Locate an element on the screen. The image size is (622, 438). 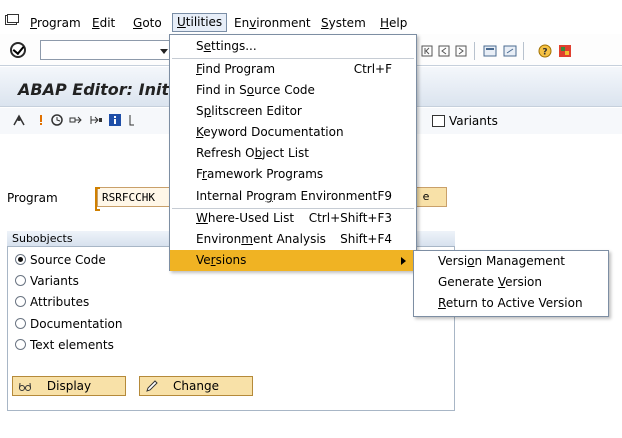
menu-help: Help is located at coordinates (393, 23).